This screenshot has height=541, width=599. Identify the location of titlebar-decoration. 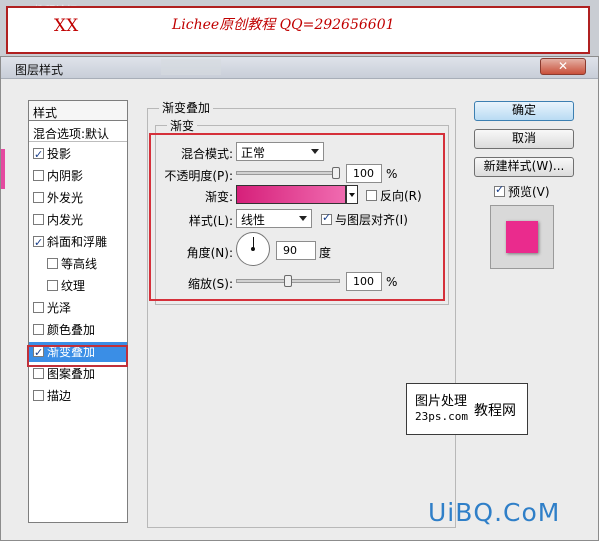
(191, 67).